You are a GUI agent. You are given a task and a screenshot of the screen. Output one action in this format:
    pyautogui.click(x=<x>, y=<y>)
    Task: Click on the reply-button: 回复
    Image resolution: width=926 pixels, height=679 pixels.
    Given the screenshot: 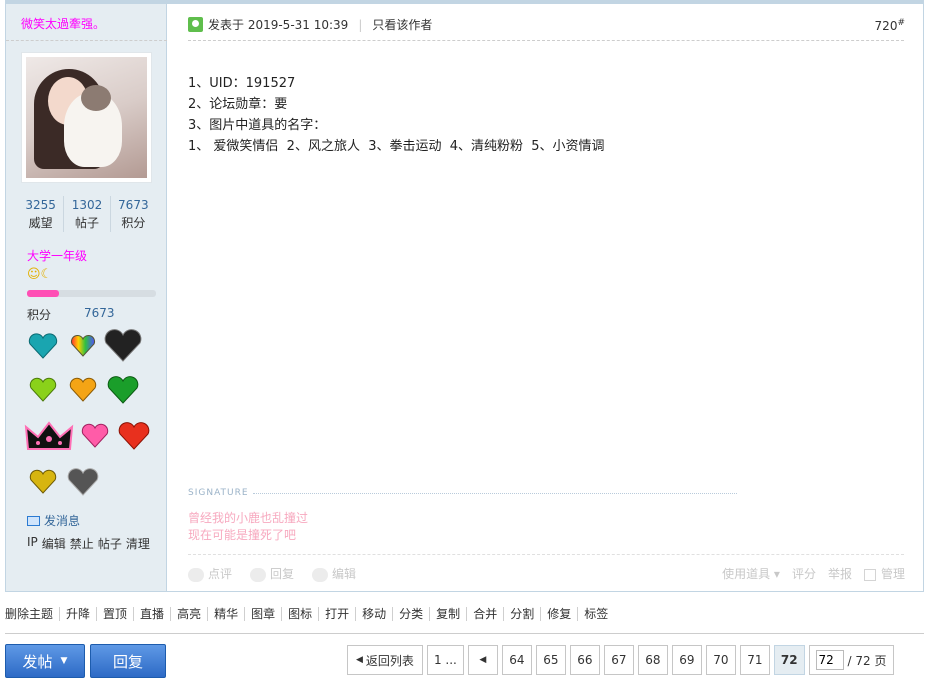 What is the action you would take?
    pyautogui.click(x=272, y=573)
    